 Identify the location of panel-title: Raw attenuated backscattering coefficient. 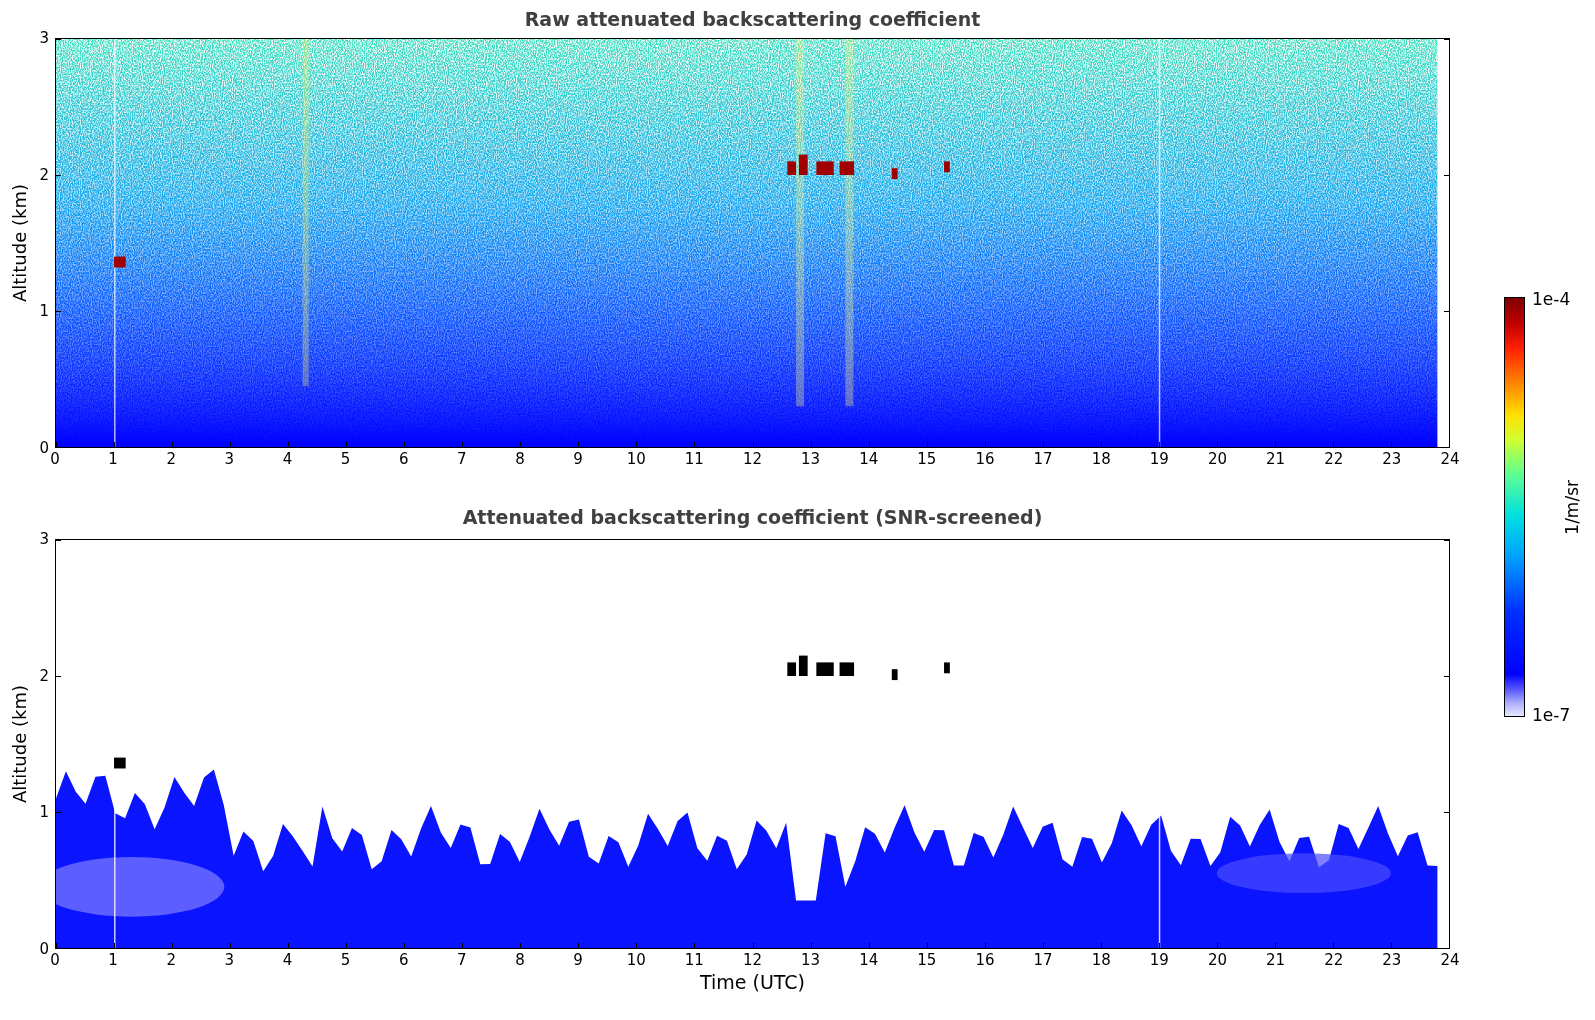
(752, 19).